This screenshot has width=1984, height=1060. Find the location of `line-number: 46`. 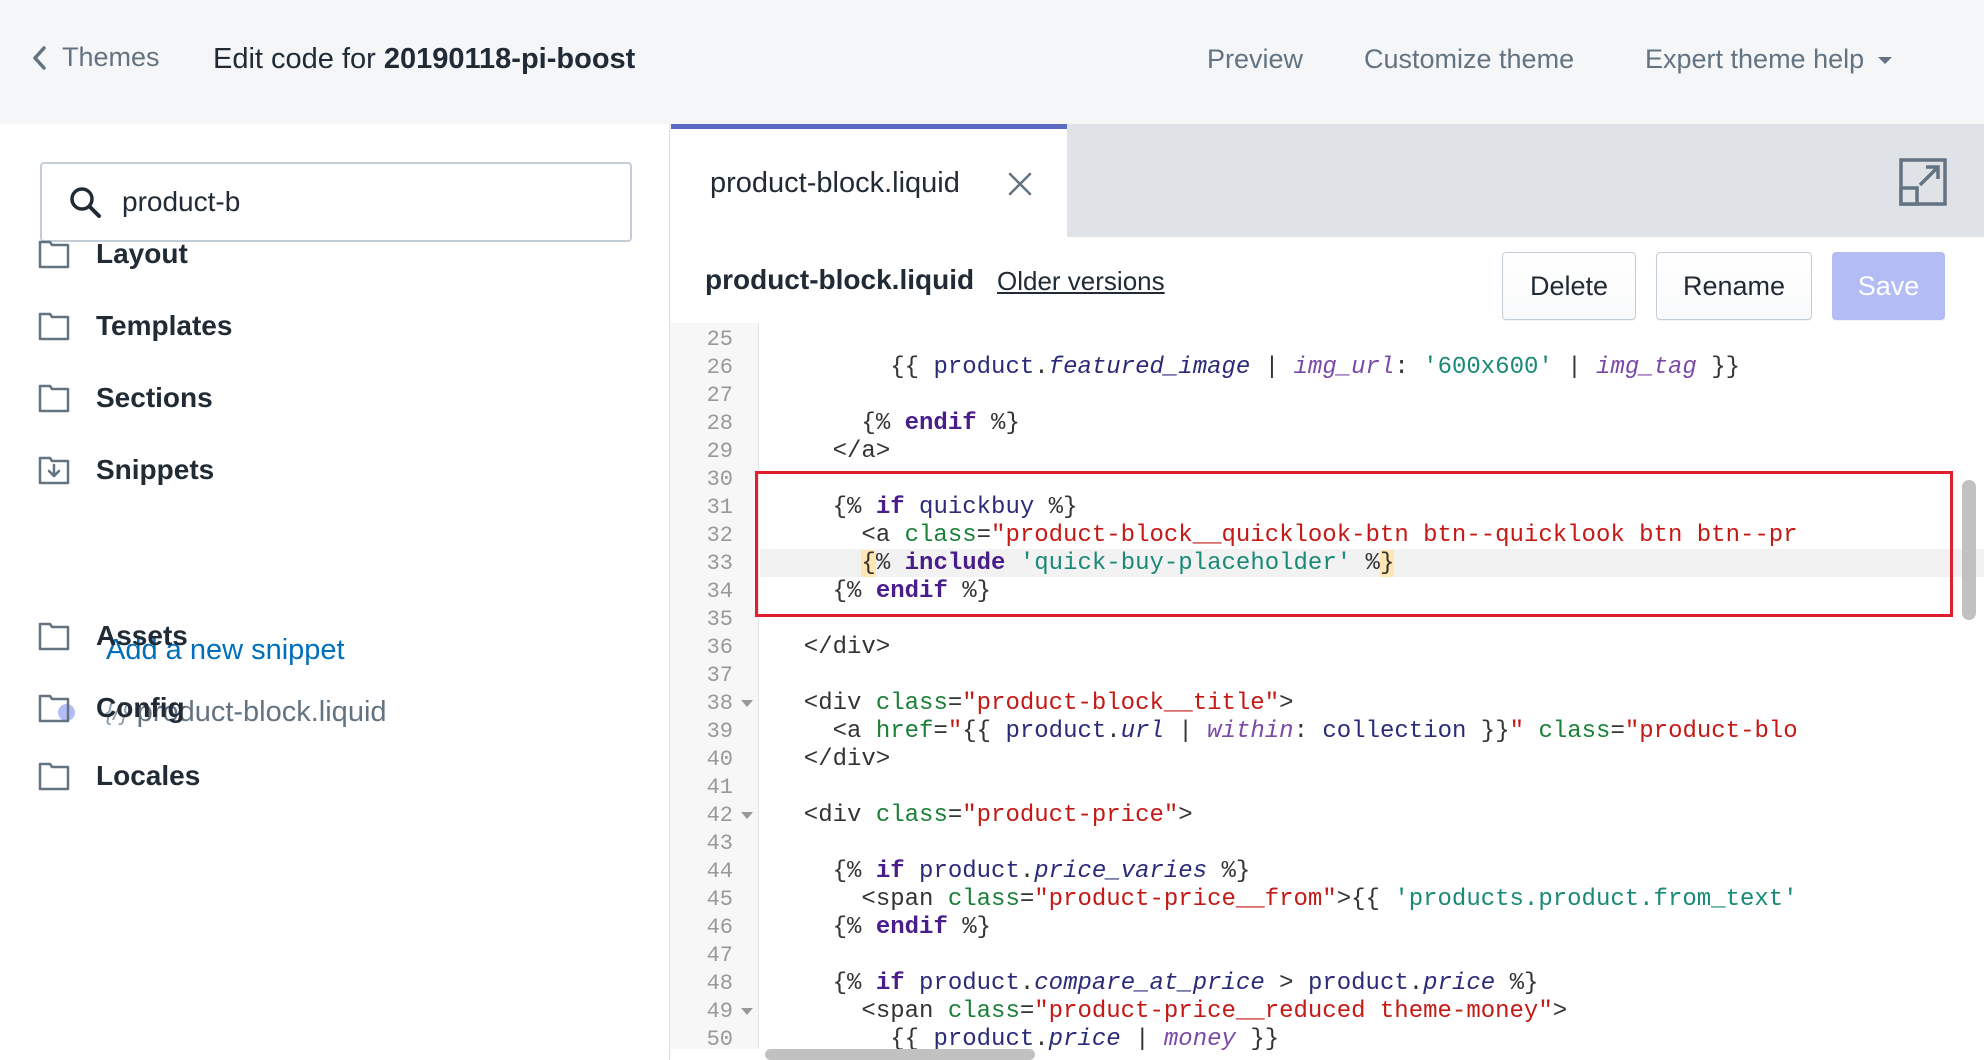

line-number: 46 is located at coordinates (719, 927).